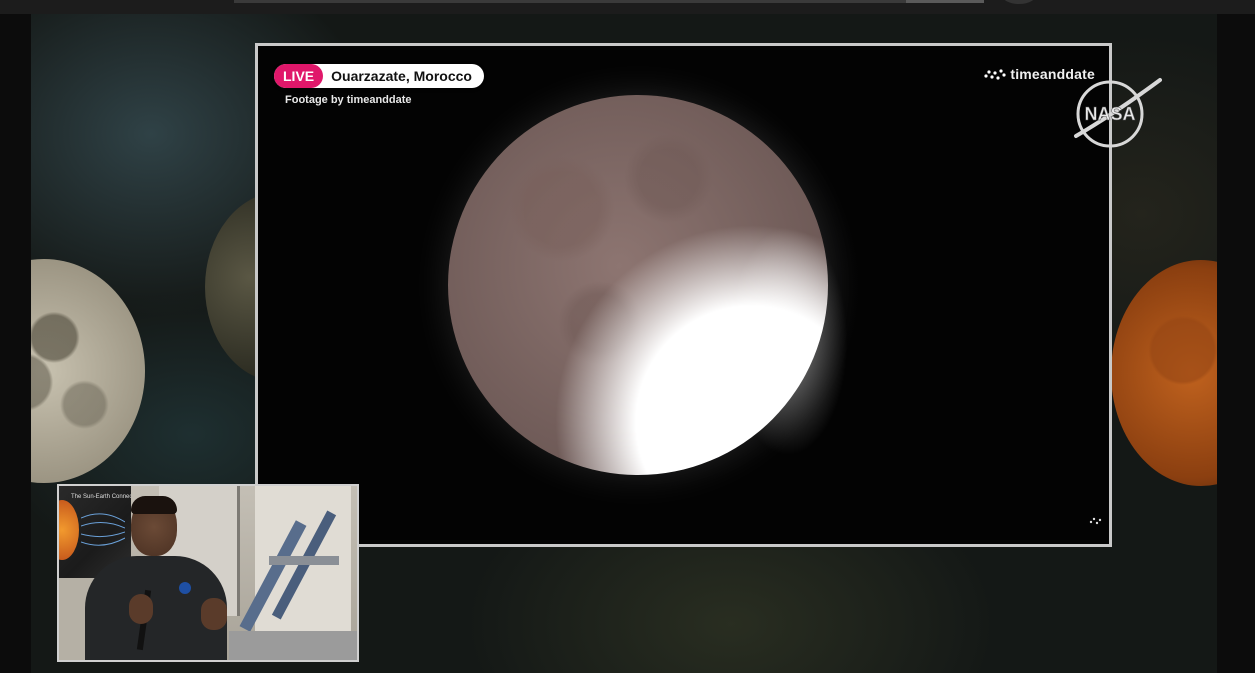  Describe the element at coordinates (304, 560) in the screenshot. I see `spacecraft-model-bar` at that location.